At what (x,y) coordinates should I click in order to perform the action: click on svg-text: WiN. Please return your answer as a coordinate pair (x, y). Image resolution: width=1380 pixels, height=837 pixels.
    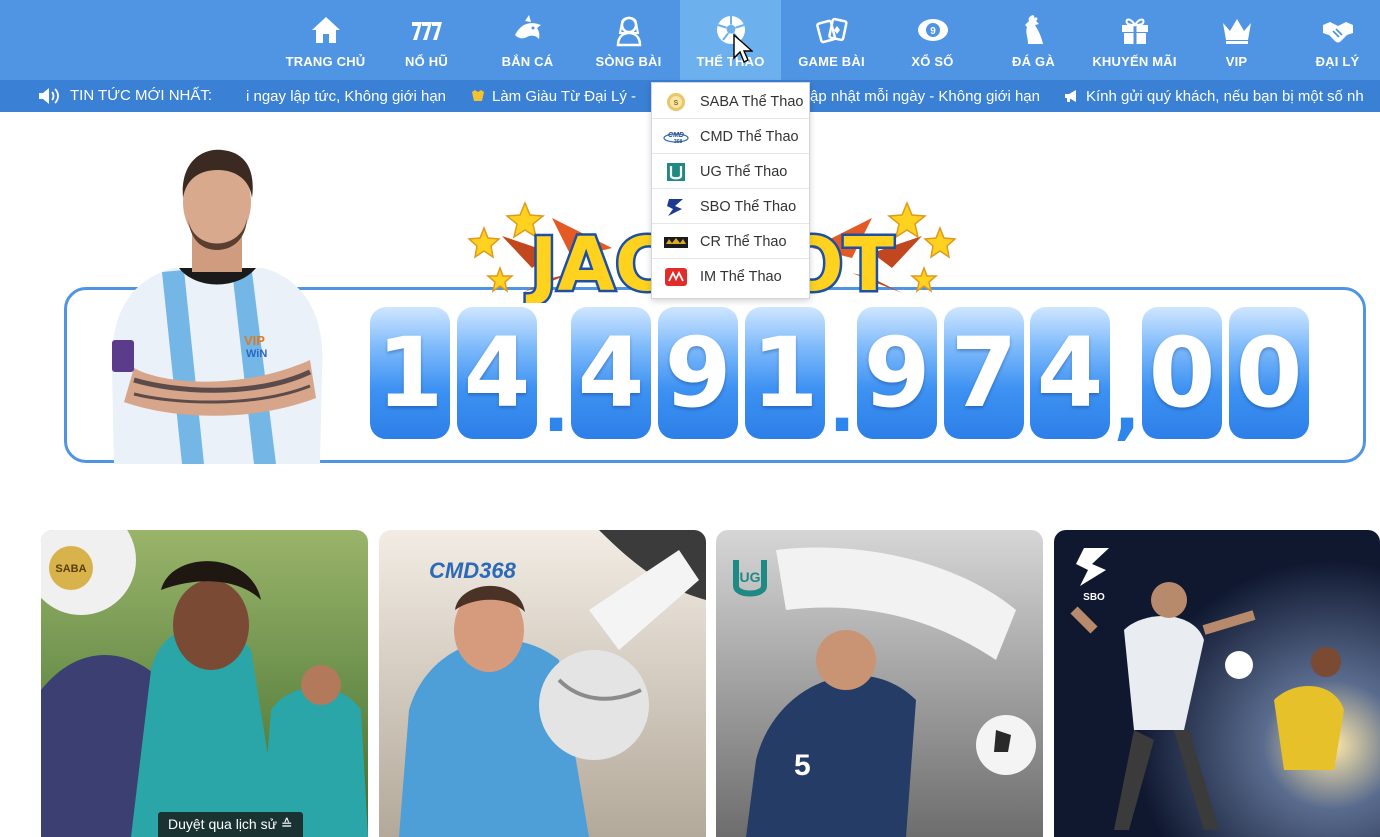
    Looking at the image, I should click on (256, 354).